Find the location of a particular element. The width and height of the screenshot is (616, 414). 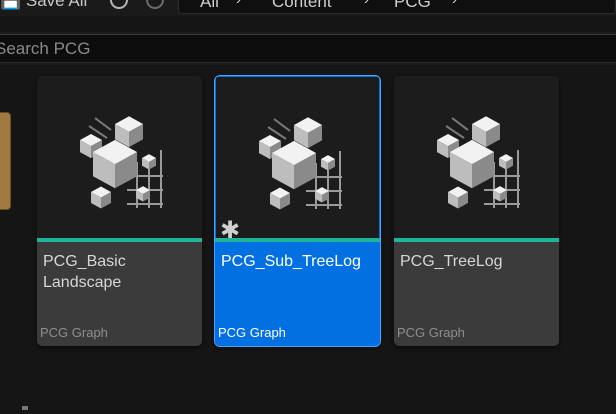

toolbar: 💾 Save All All › Content › PCG › is located at coordinates (308, 8).